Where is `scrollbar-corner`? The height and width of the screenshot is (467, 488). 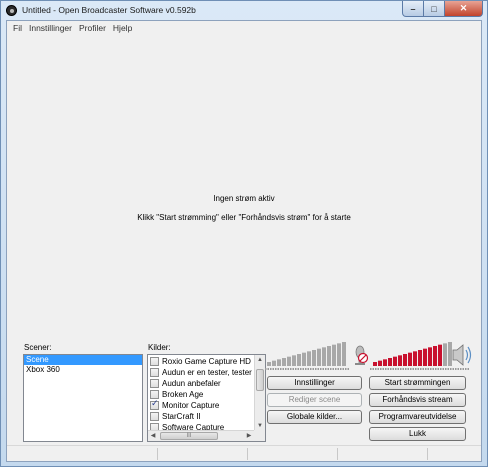 scrollbar-corner is located at coordinates (259, 435).